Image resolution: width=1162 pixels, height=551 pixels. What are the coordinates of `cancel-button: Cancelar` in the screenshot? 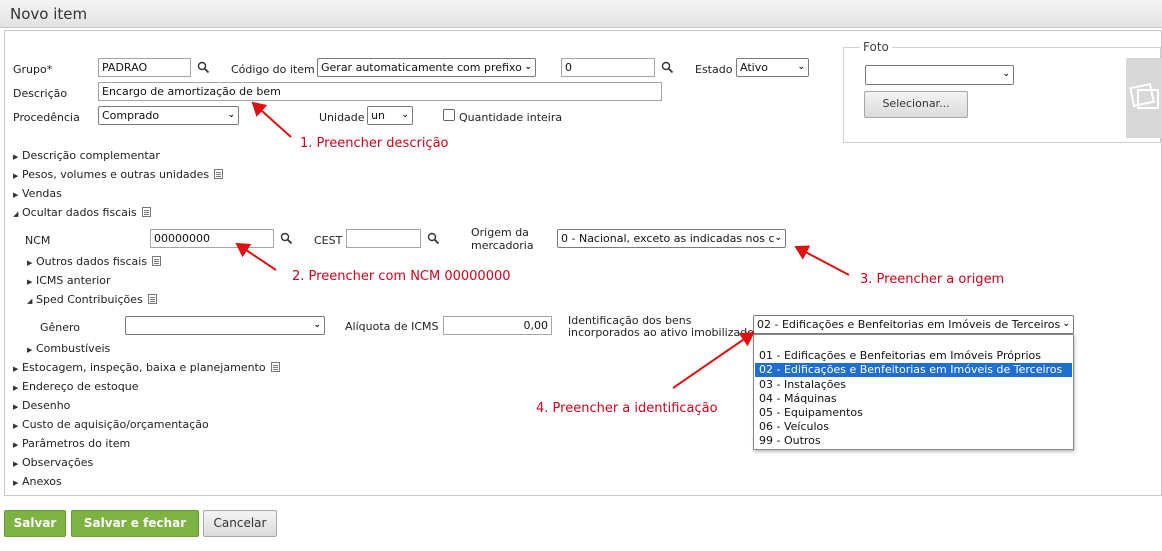 It's located at (240, 523).